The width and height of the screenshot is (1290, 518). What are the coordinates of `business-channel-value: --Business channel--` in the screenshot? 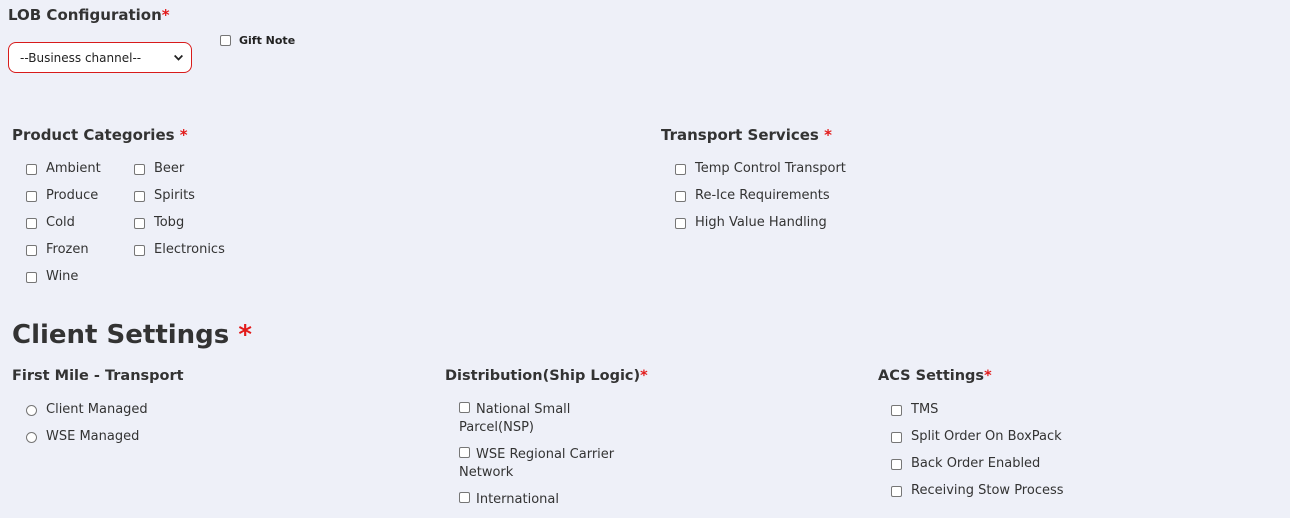 It's located at (81, 58).